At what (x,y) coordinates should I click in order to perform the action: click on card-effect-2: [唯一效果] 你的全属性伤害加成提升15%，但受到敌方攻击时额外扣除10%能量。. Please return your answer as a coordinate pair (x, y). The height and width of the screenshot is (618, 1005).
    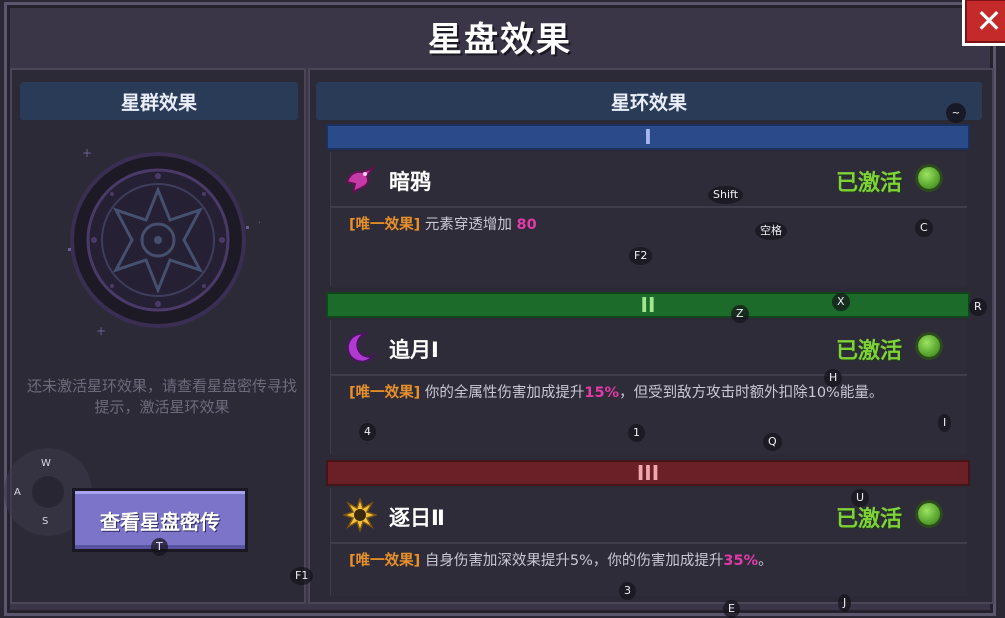
    Looking at the image, I should click on (649, 393).